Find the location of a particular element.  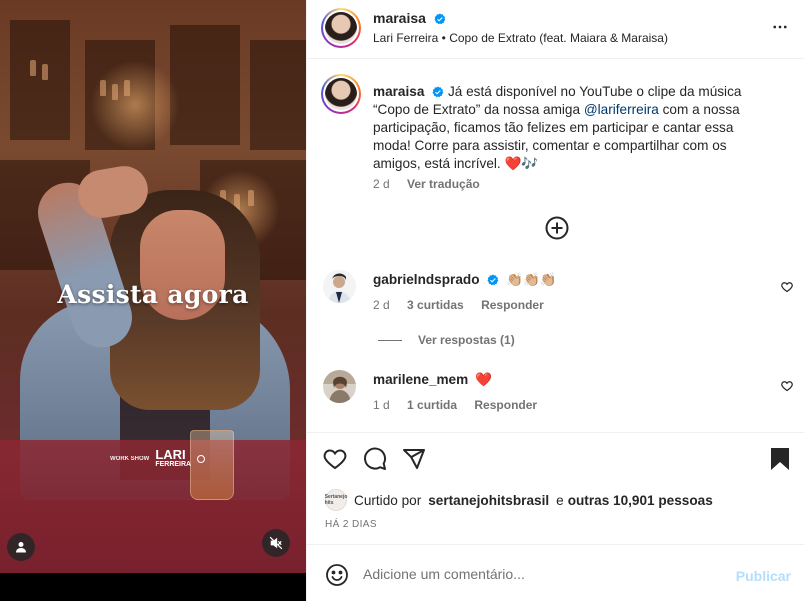

comment-time: 2 d is located at coordinates (381, 305).